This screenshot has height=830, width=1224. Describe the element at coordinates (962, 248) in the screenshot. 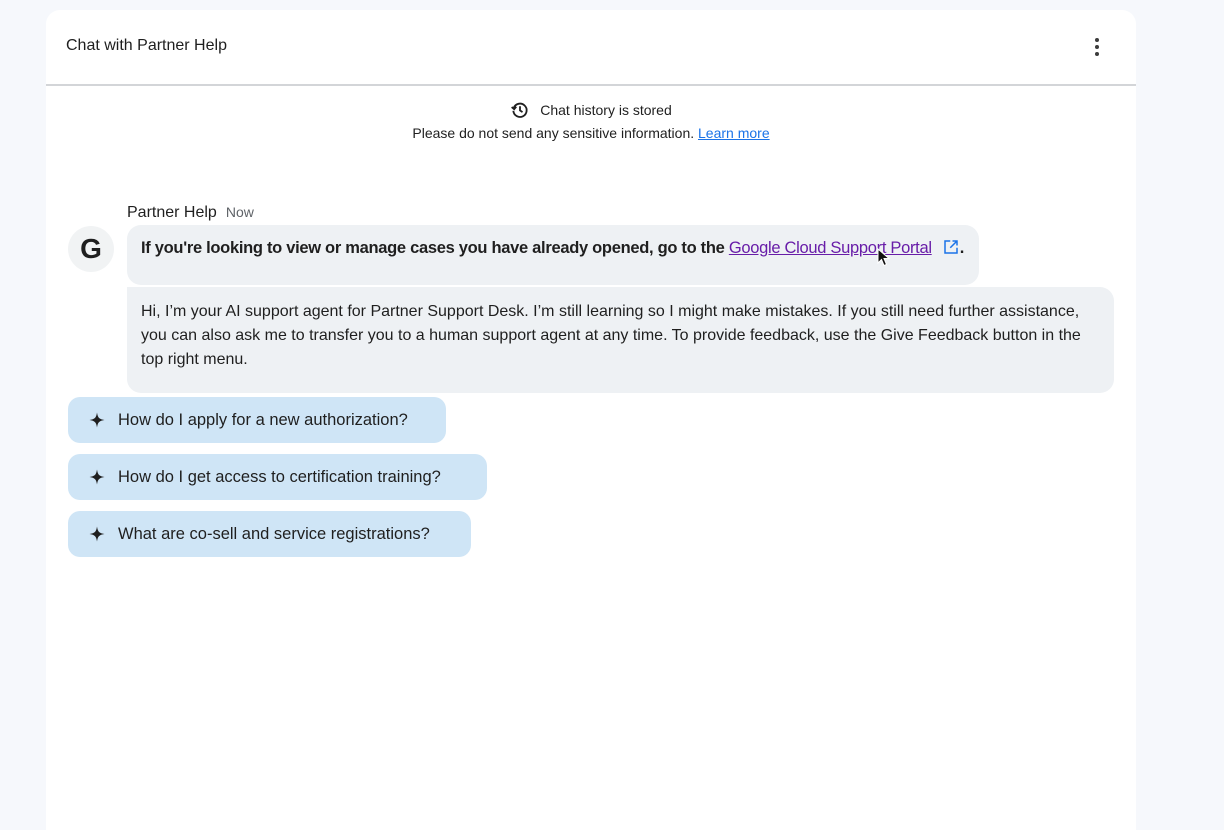

I see `intro-suffix: .` at that location.